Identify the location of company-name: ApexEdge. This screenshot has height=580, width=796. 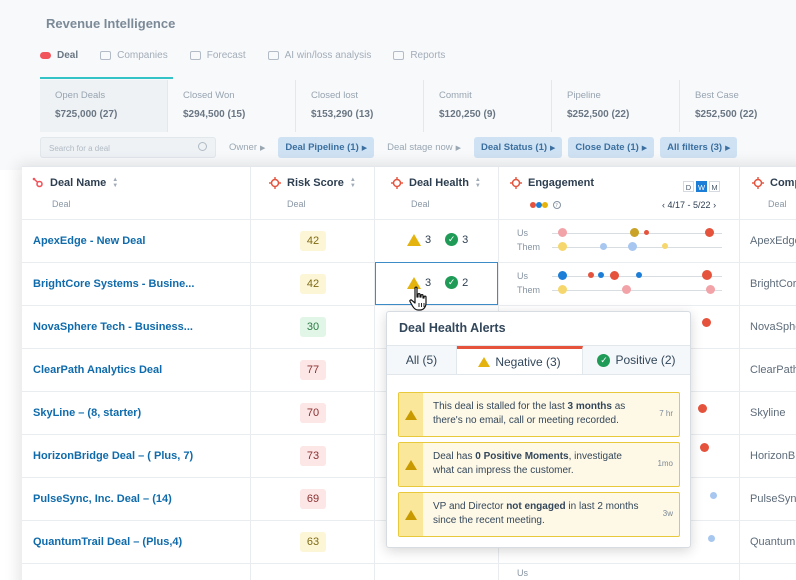
(773, 241).